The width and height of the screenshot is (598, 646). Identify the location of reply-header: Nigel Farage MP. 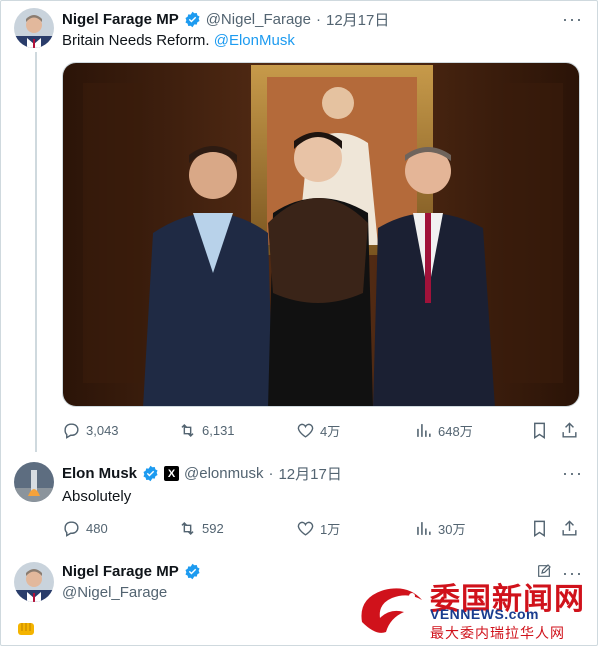
(131, 571).